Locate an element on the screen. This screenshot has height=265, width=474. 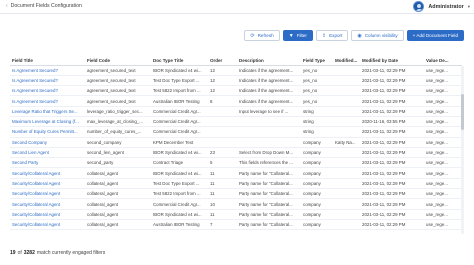
column-header: Description is located at coordinates (269, 61).